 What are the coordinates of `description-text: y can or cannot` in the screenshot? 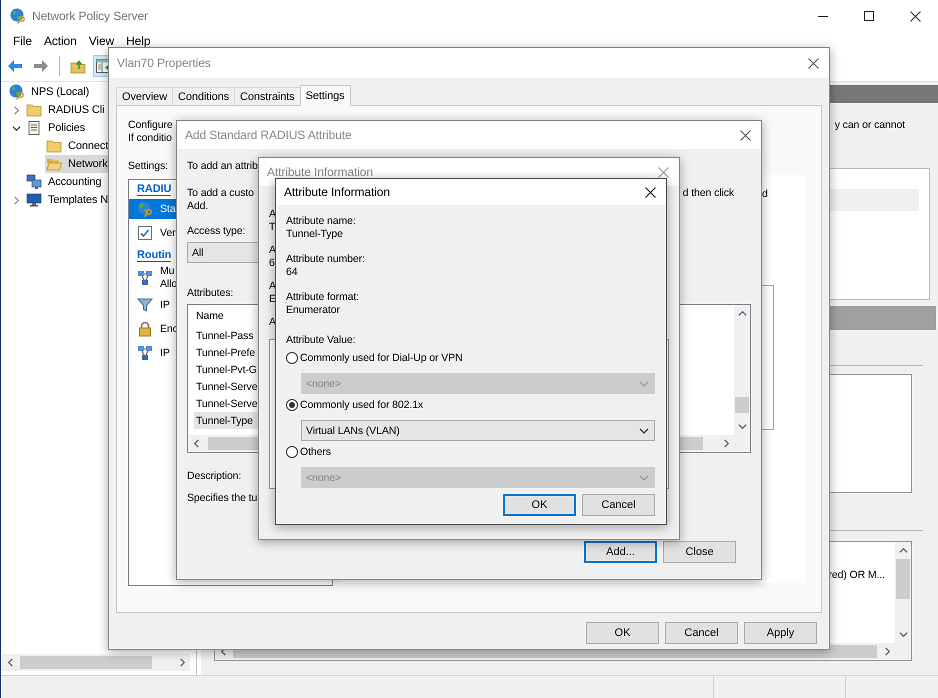 It's located at (869, 125).